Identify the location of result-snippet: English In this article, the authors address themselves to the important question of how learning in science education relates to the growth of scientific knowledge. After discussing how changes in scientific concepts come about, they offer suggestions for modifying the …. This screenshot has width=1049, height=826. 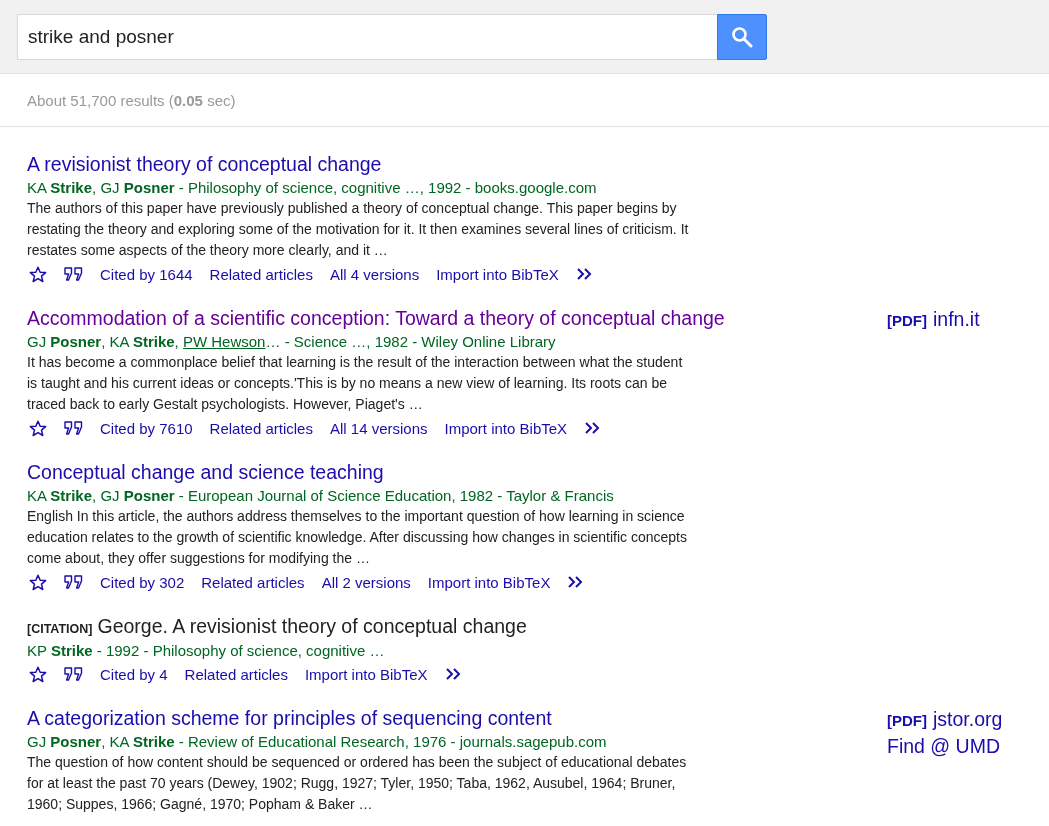
(357, 537).